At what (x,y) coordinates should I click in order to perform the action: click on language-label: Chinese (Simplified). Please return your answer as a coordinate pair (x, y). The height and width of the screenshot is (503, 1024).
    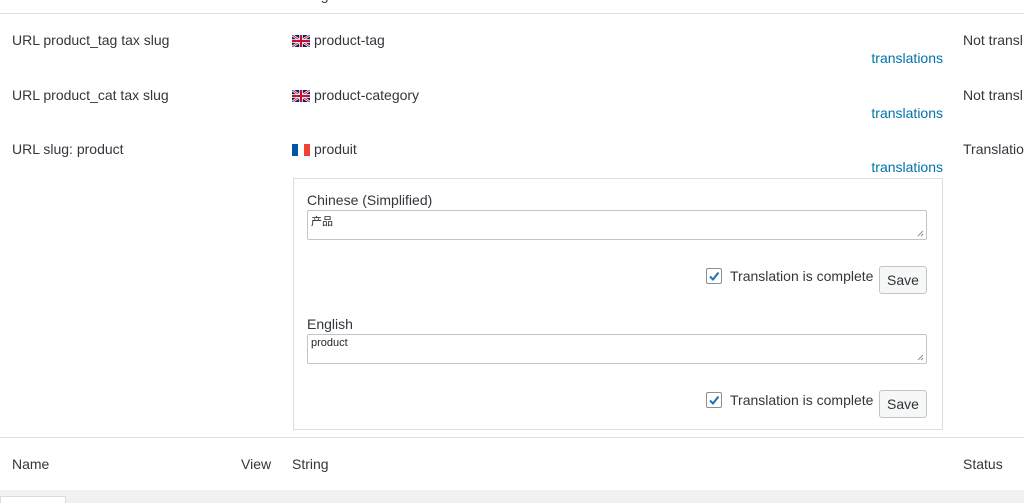
    Looking at the image, I should click on (370, 200).